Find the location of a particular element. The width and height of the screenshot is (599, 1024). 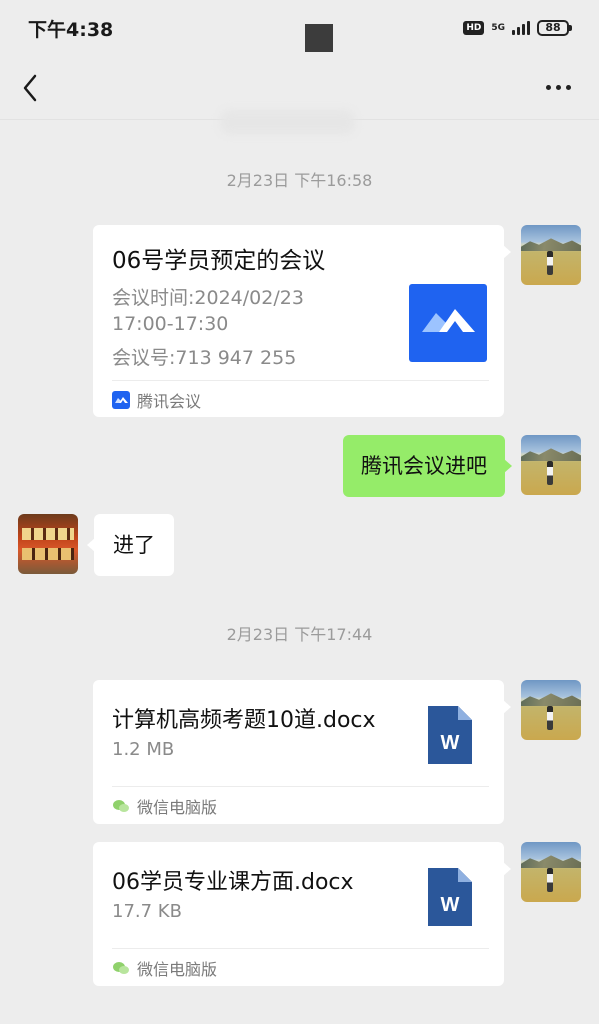

header-shadow is located at coordinates (287, 122).